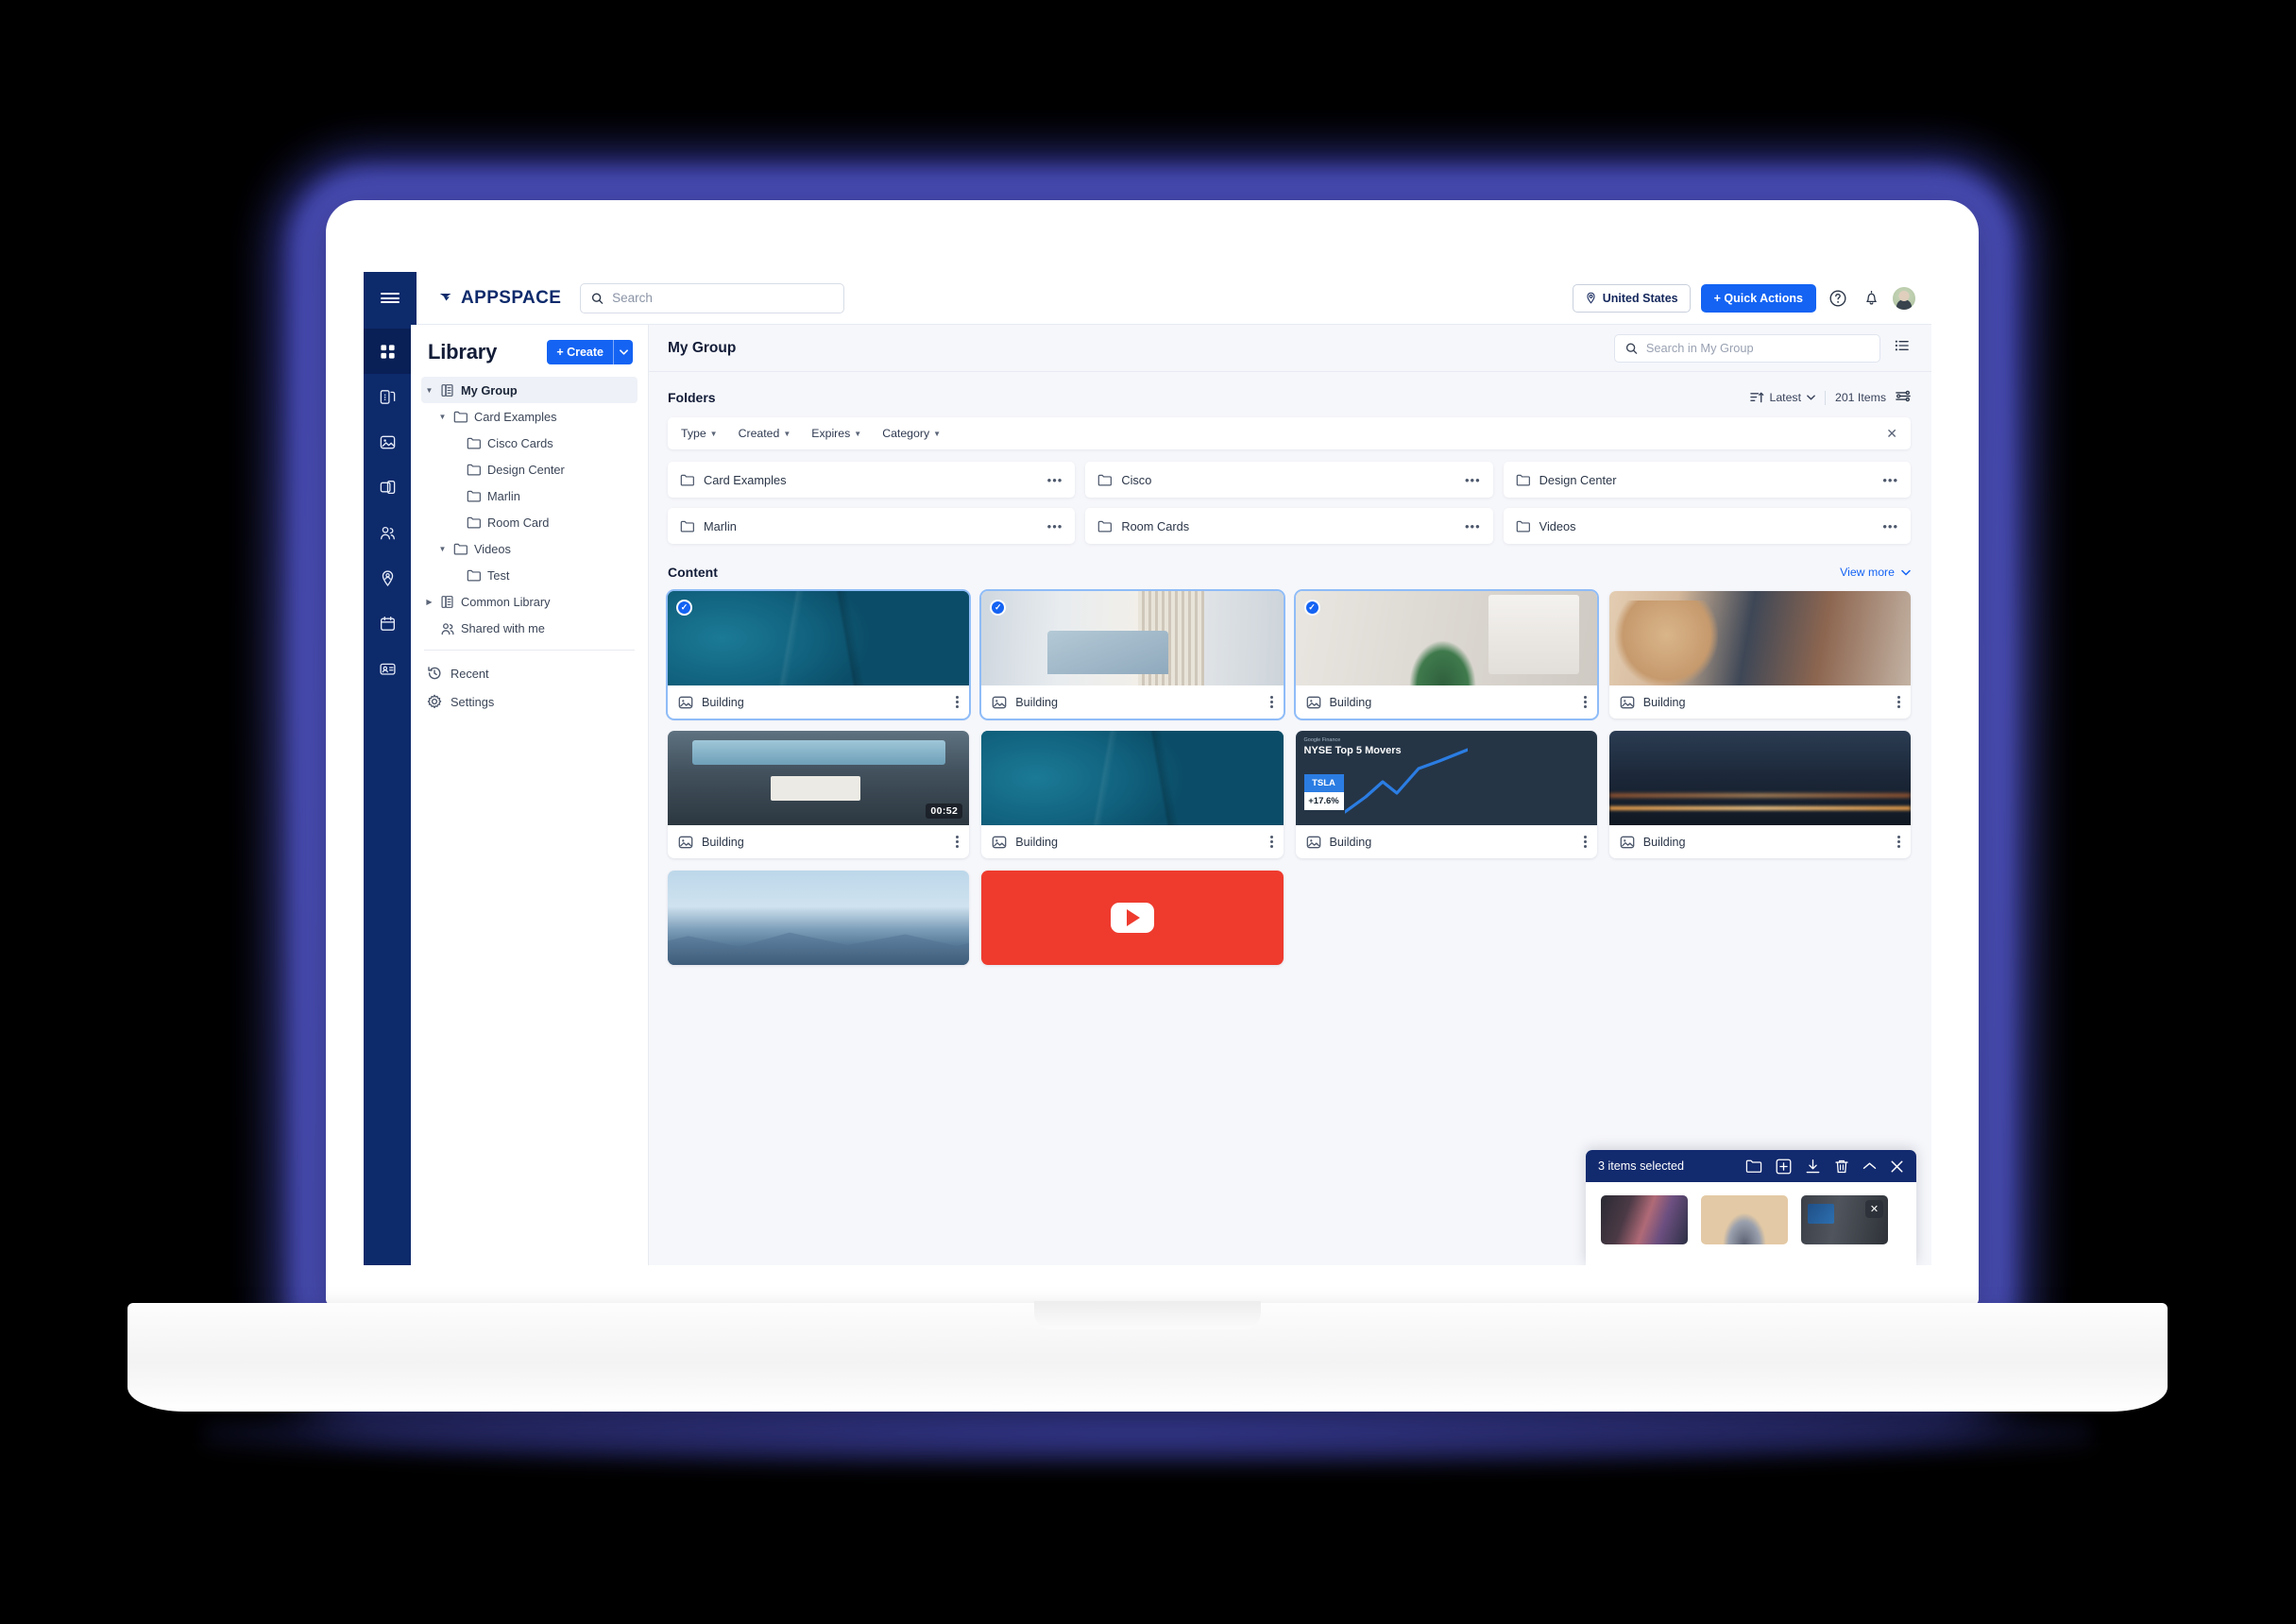 The height and width of the screenshot is (1624, 2296). What do you see at coordinates (723, 298) in the screenshot?
I see `search-input` at bounding box center [723, 298].